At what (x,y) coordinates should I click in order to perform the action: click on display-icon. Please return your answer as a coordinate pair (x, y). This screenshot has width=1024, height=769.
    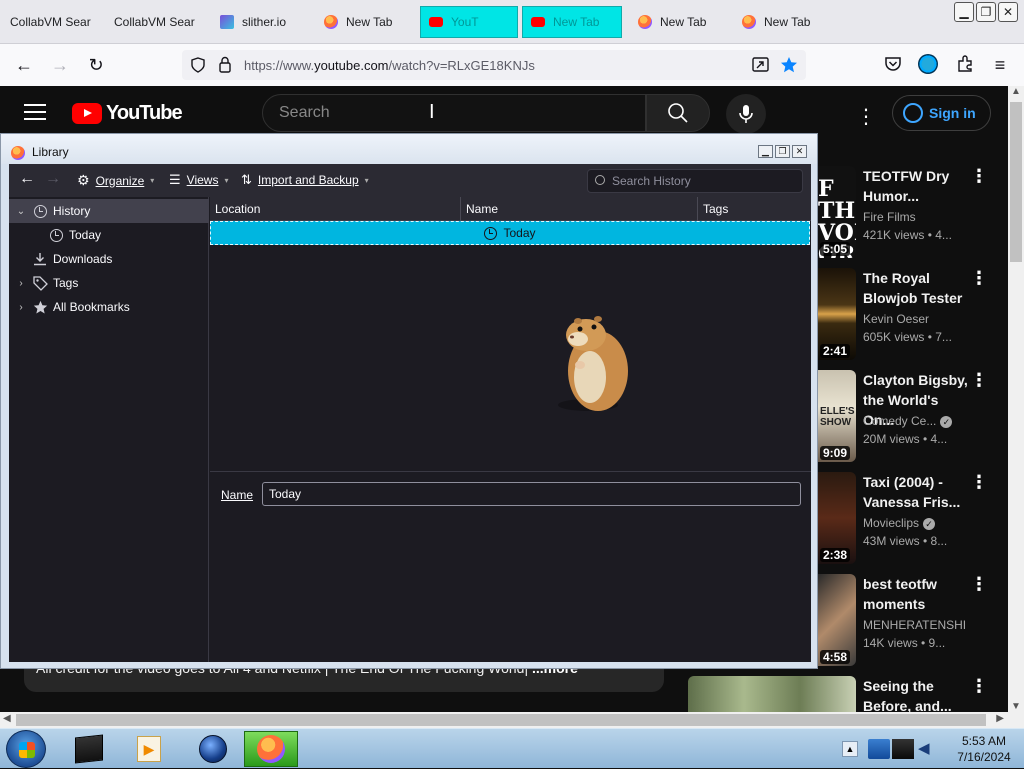
    Looking at the image, I should click on (903, 749).